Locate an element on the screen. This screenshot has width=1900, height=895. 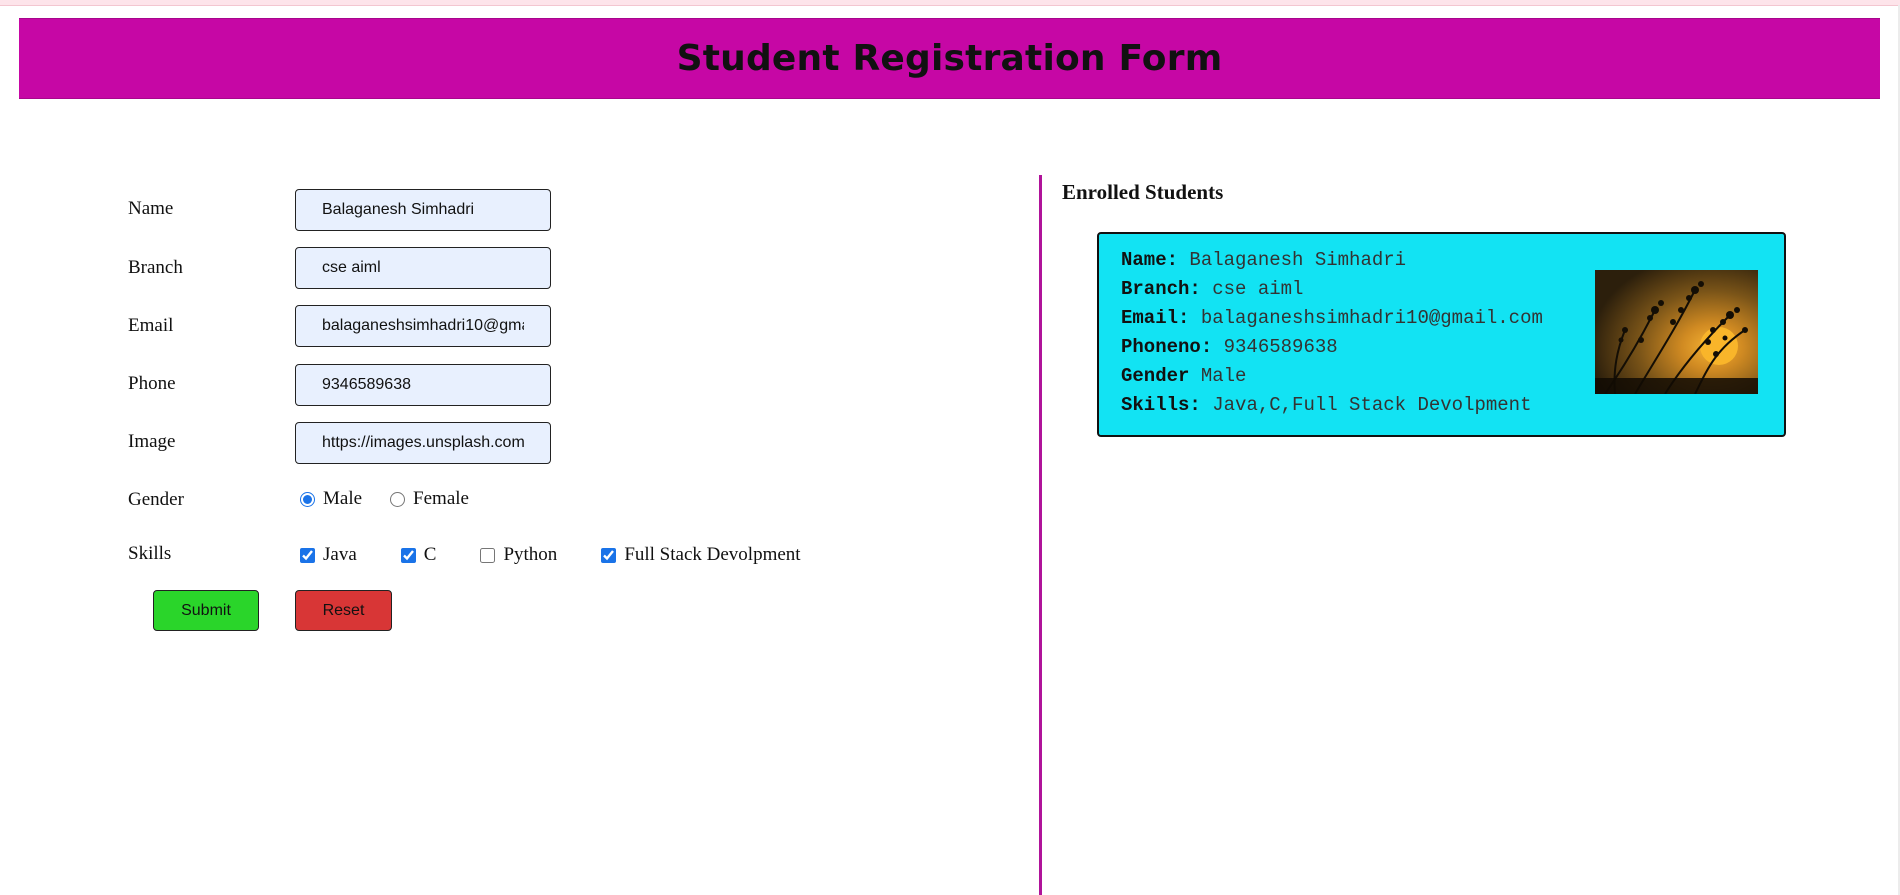
gender-label: Gender is located at coordinates (156, 499).